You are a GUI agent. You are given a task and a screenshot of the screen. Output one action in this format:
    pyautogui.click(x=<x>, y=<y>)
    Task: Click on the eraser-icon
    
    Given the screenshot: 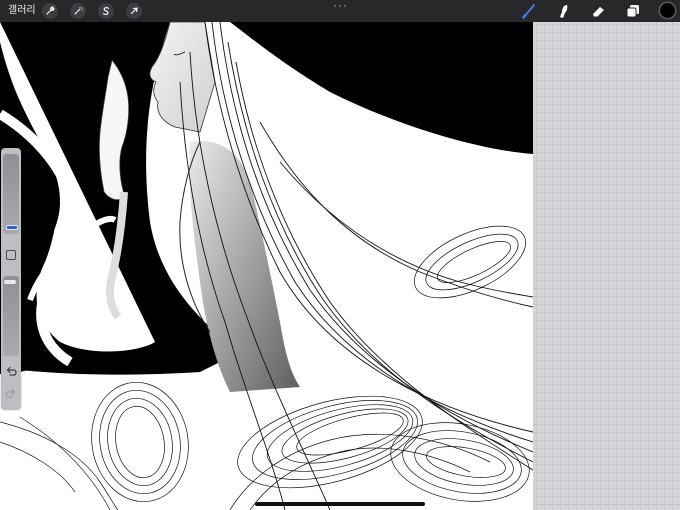 What is the action you would take?
    pyautogui.click(x=598, y=12)
    